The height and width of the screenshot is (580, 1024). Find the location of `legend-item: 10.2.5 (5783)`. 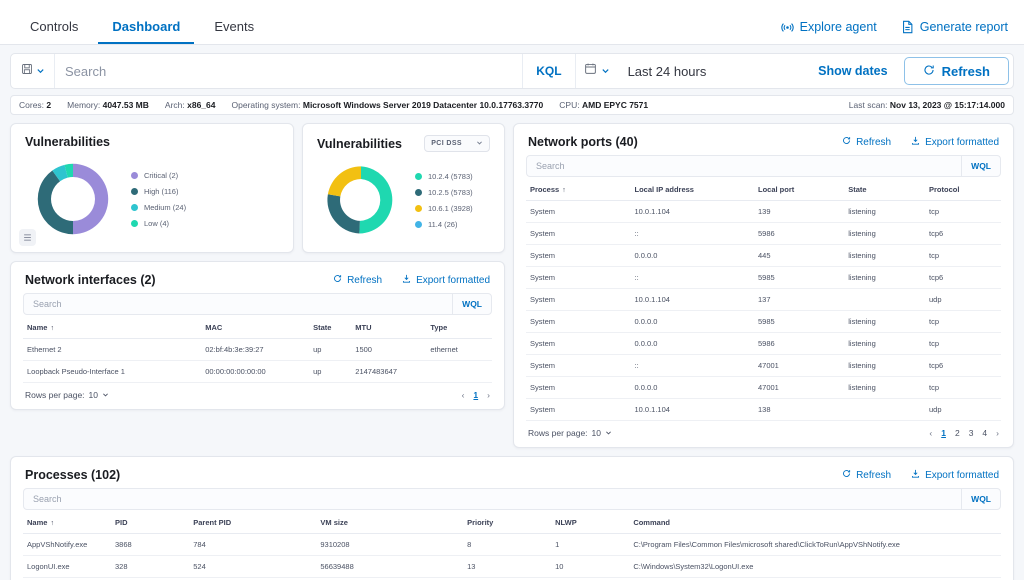

legend-item: 10.2.5 (5783) is located at coordinates (444, 192).